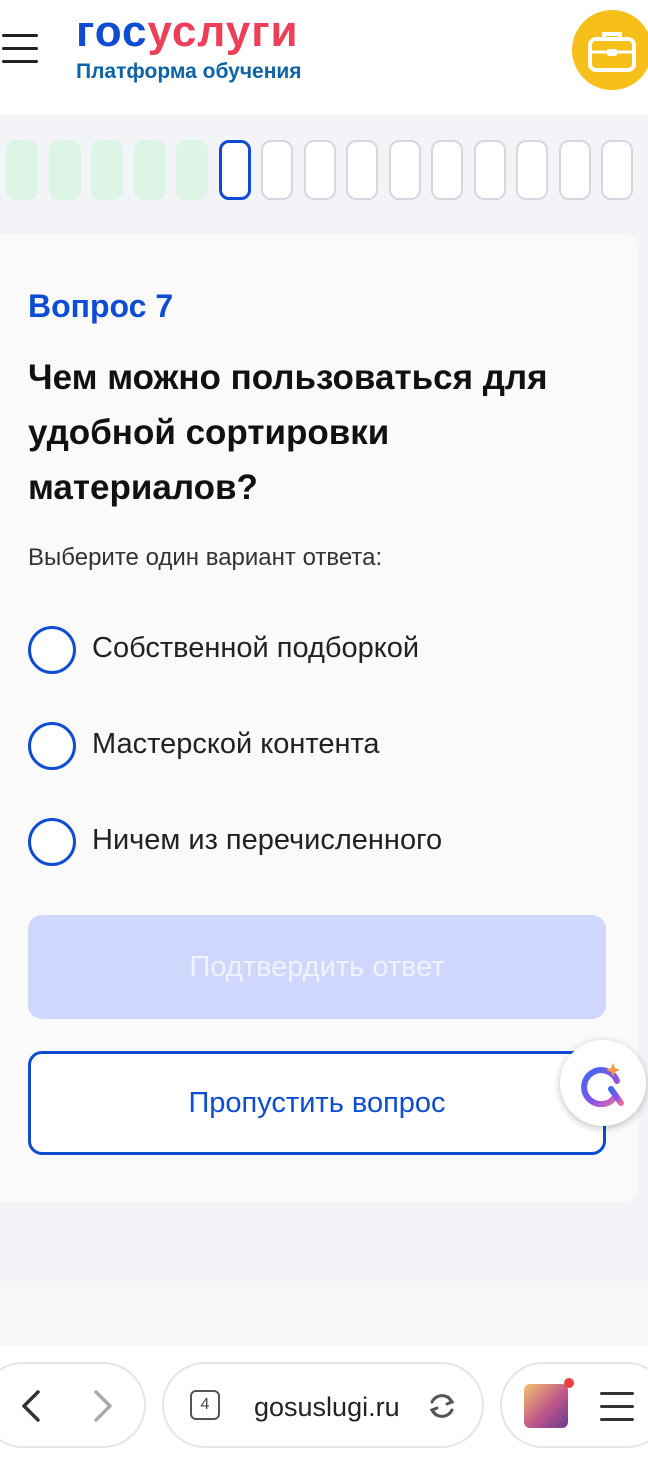 Image resolution: width=648 pixels, height=1476 pixels. What do you see at coordinates (324, 57) in the screenshot?
I see `app-header: госуслуги Платформа обучения` at bounding box center [324, 57].